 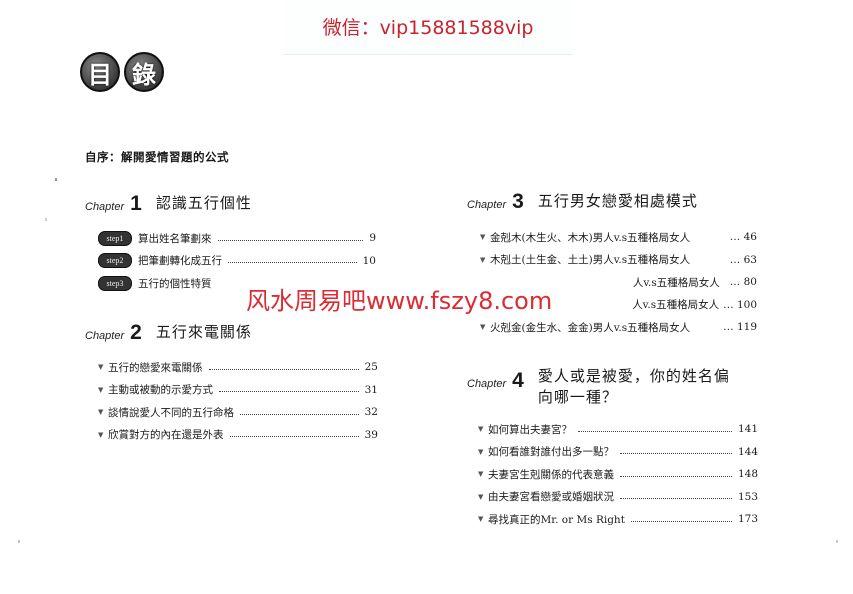 I want to click on entry-title: 五行的戀愛來電關係, so click(x=155, y=367).